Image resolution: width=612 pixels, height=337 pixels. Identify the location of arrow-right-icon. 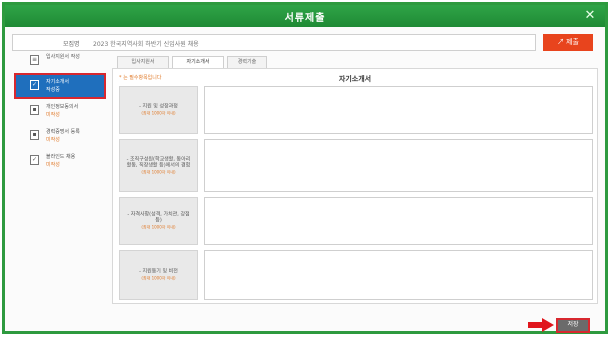
(541, 325).